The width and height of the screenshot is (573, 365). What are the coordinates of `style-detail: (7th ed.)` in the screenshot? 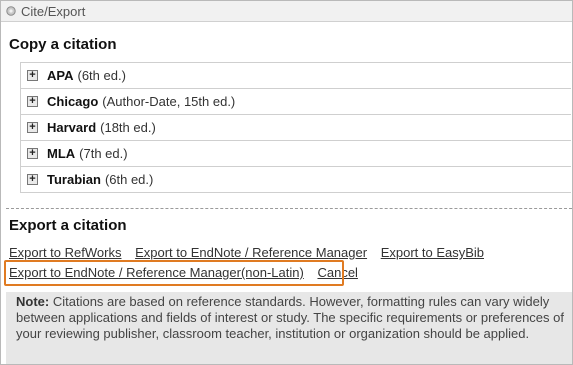 It's located at (103, 153).